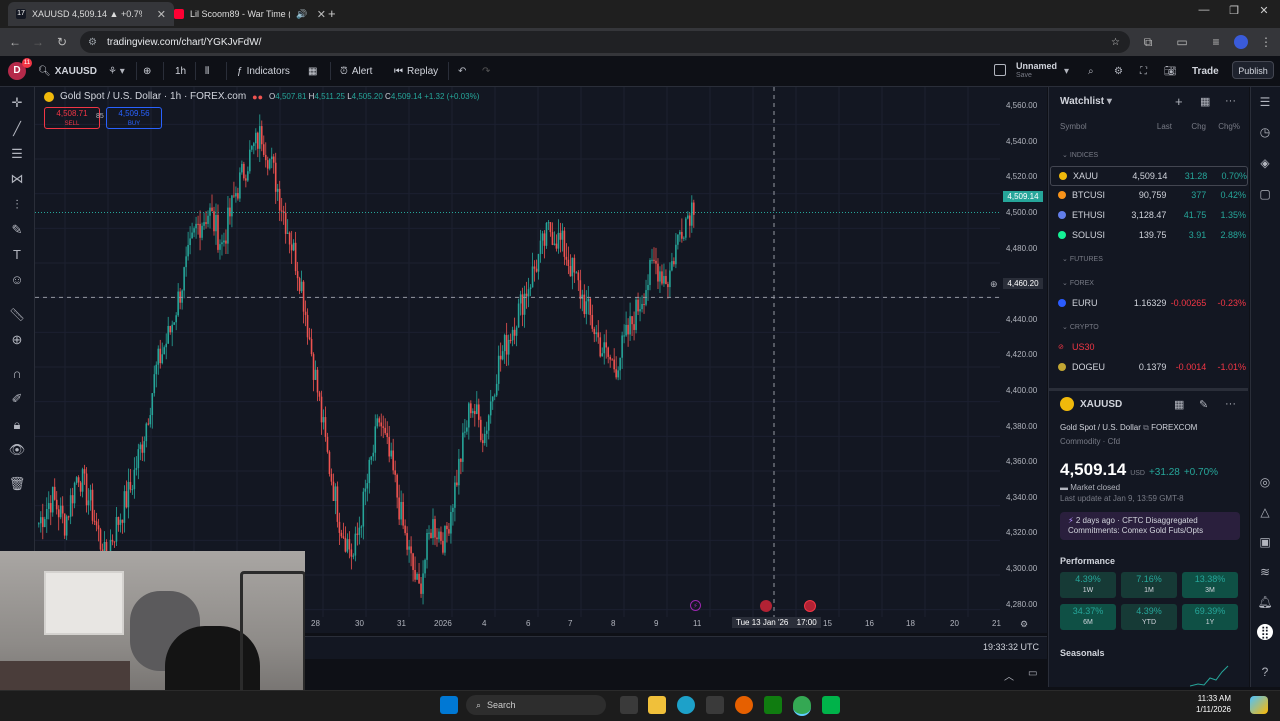  What do you see at coordinates (1082, 653) in the screenshot?
I see `seasonals-label: Seasonals` at bounding box center [1082, 653].